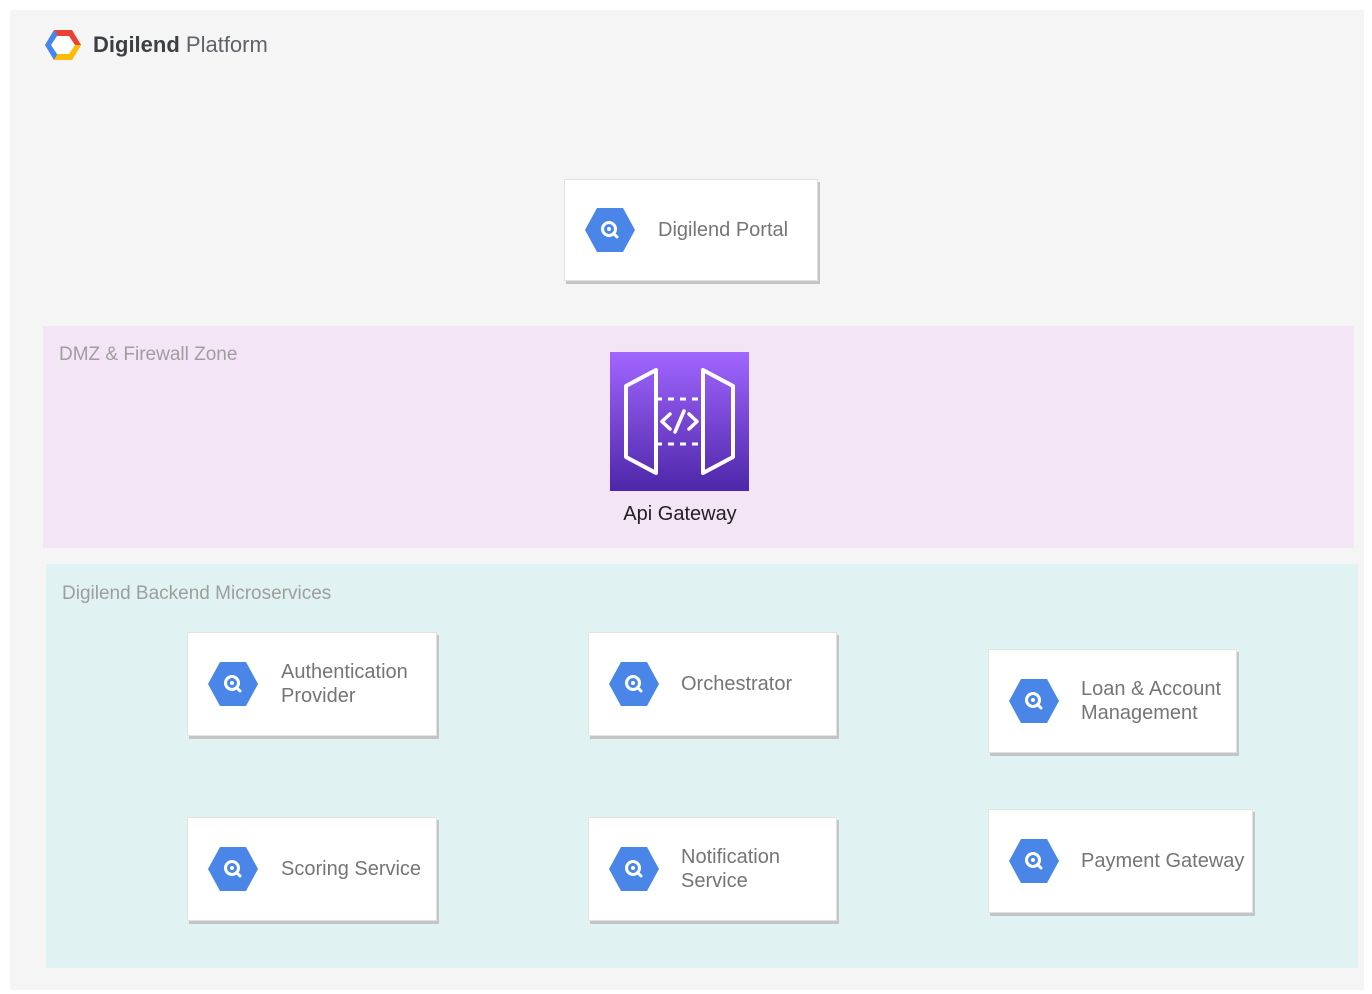 Image resolution: width=1372 pixels, height=994 pixels. What do you see at coordinates (730, 857) in the screenshot?
I see `service-label-line1: Notification` at bounding box center [730, 857].